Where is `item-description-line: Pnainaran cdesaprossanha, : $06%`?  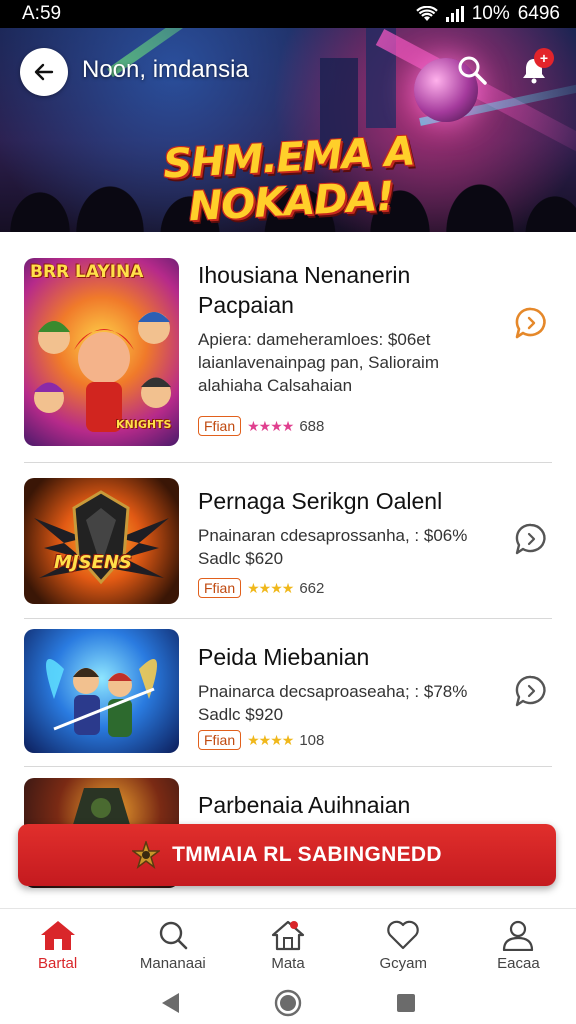
item-description-line: Pnainaran cdesaprossanha, : $06% is located at coordinates (333, 535).